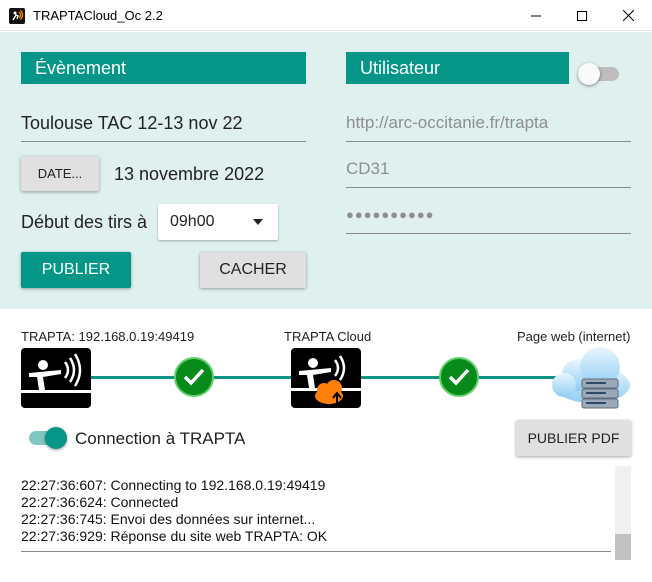 Image resolution: width=652 pixels, height=582 pixels. What do you see at coordinates (253, 270) in the screenshot?
I see `hide-button: CACHER` at bounding box center [253, 270].